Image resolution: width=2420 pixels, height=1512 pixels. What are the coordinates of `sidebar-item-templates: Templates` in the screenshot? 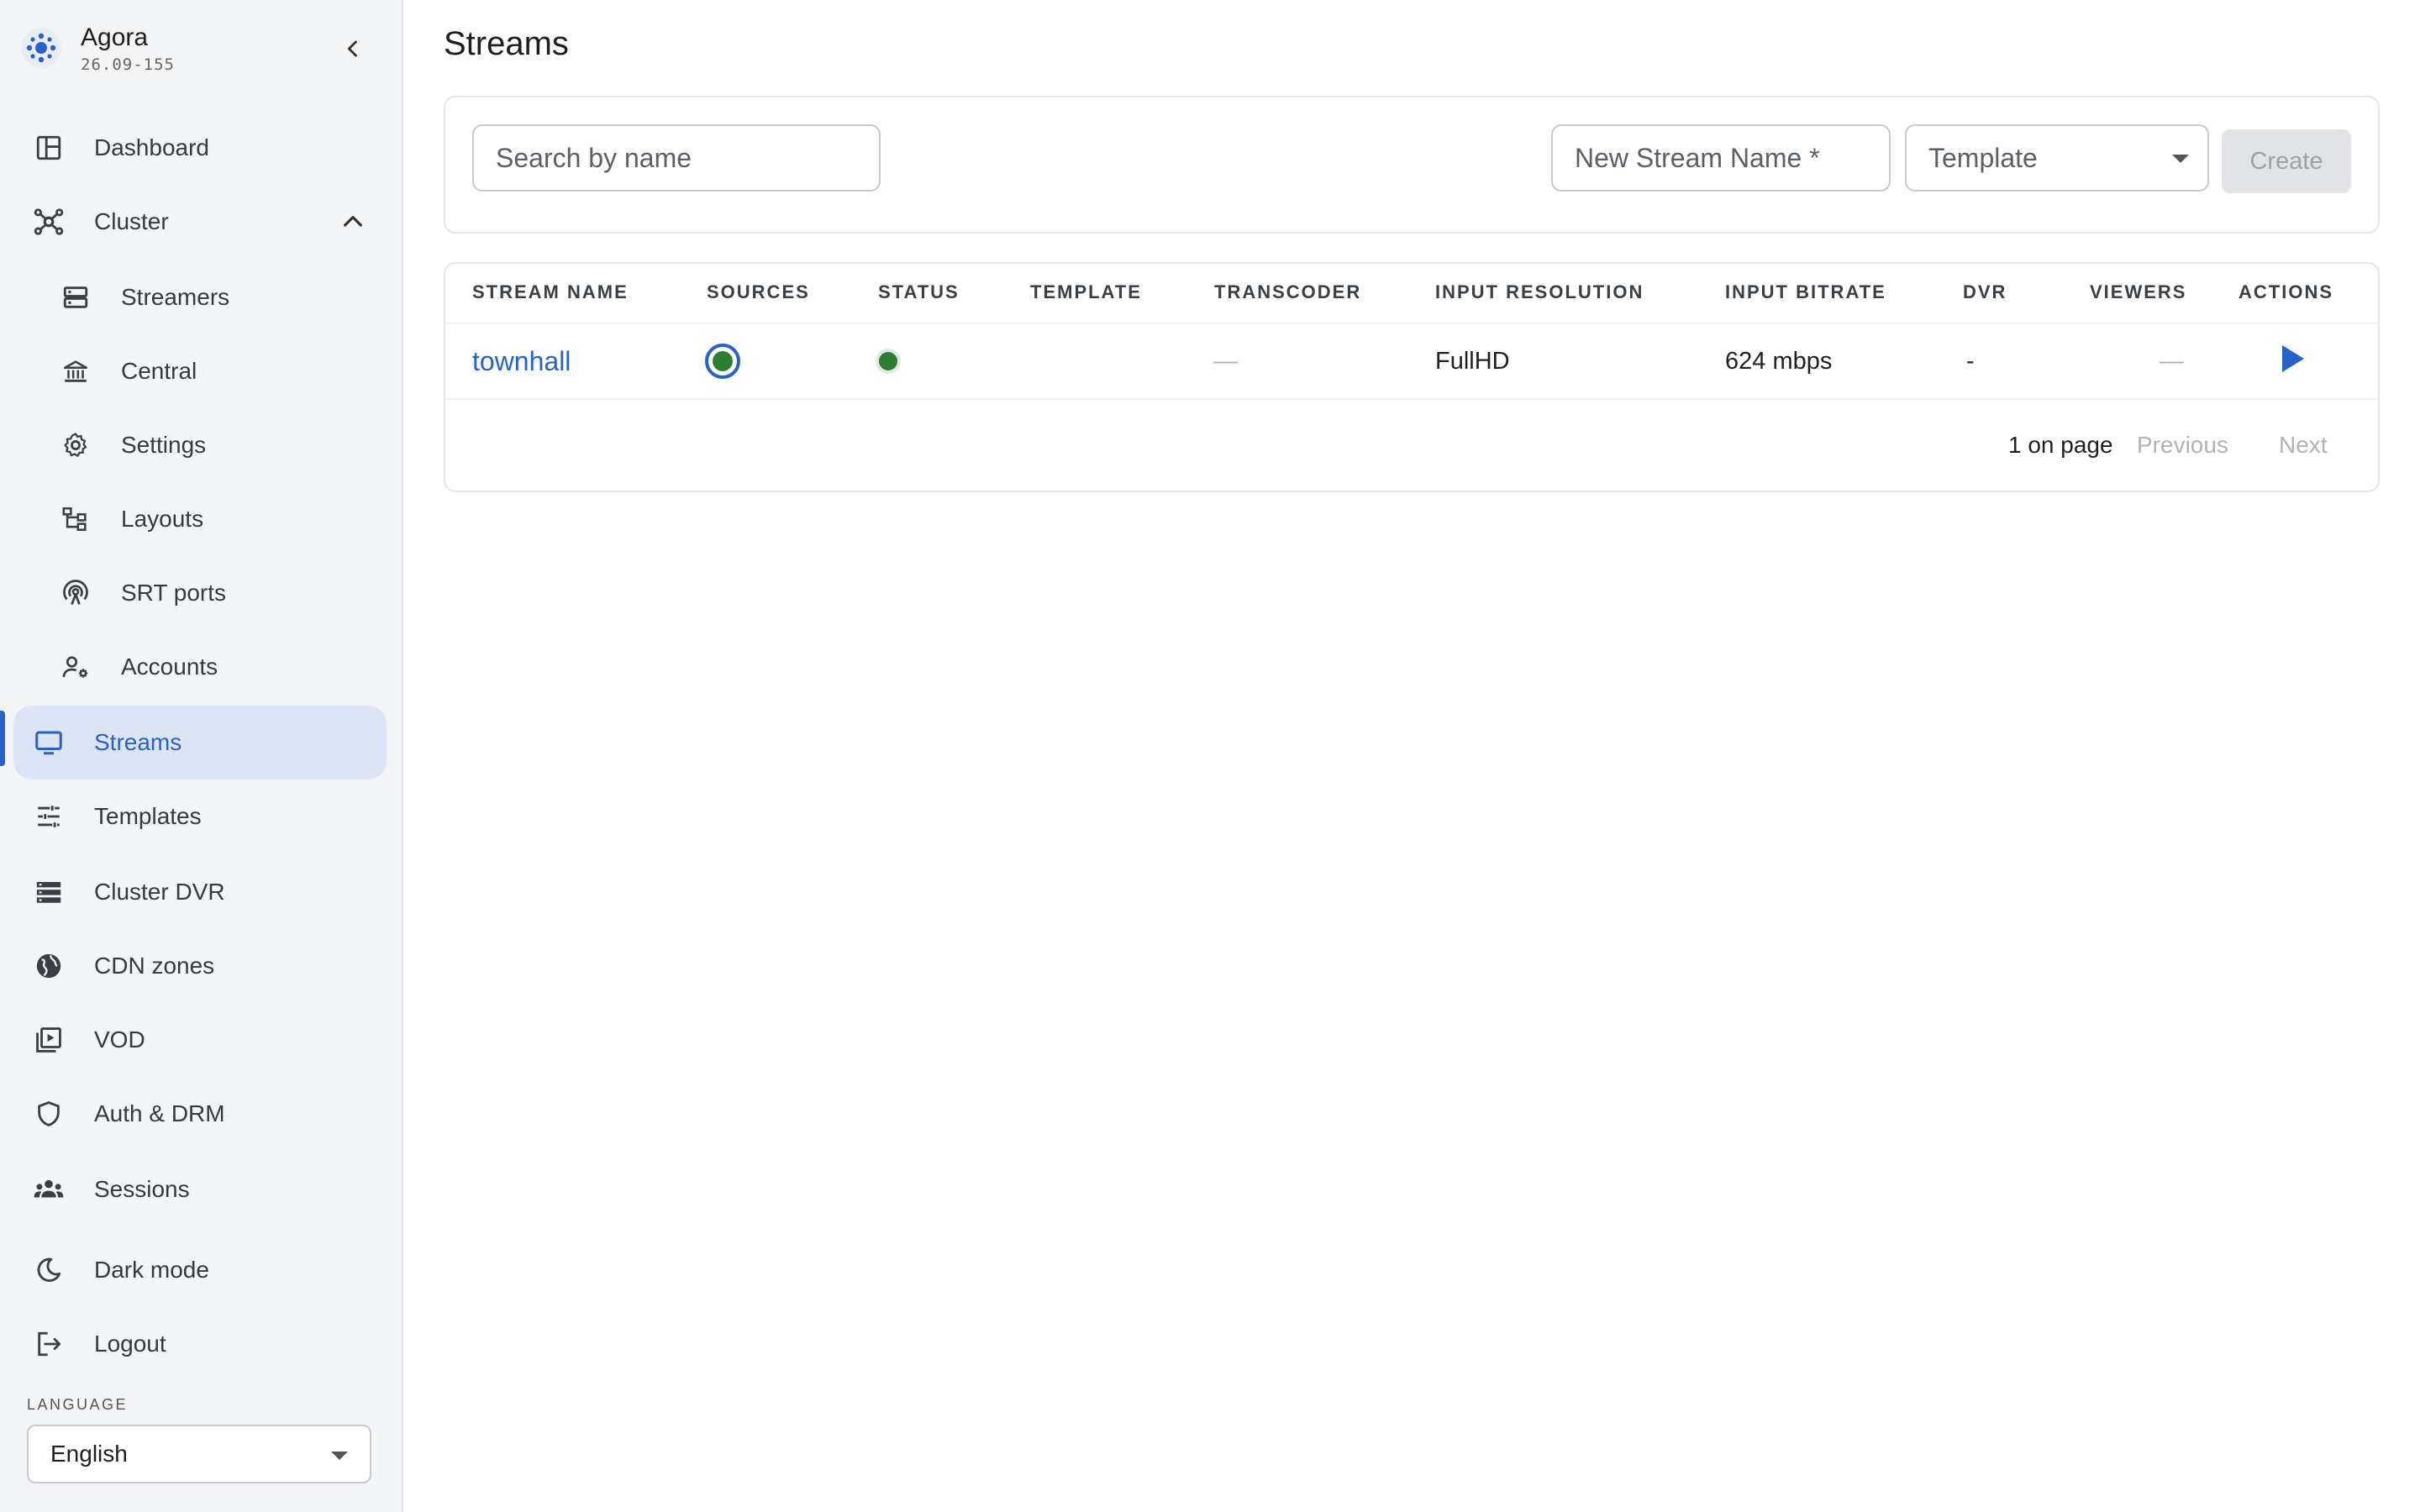 It's located at (200, 816).